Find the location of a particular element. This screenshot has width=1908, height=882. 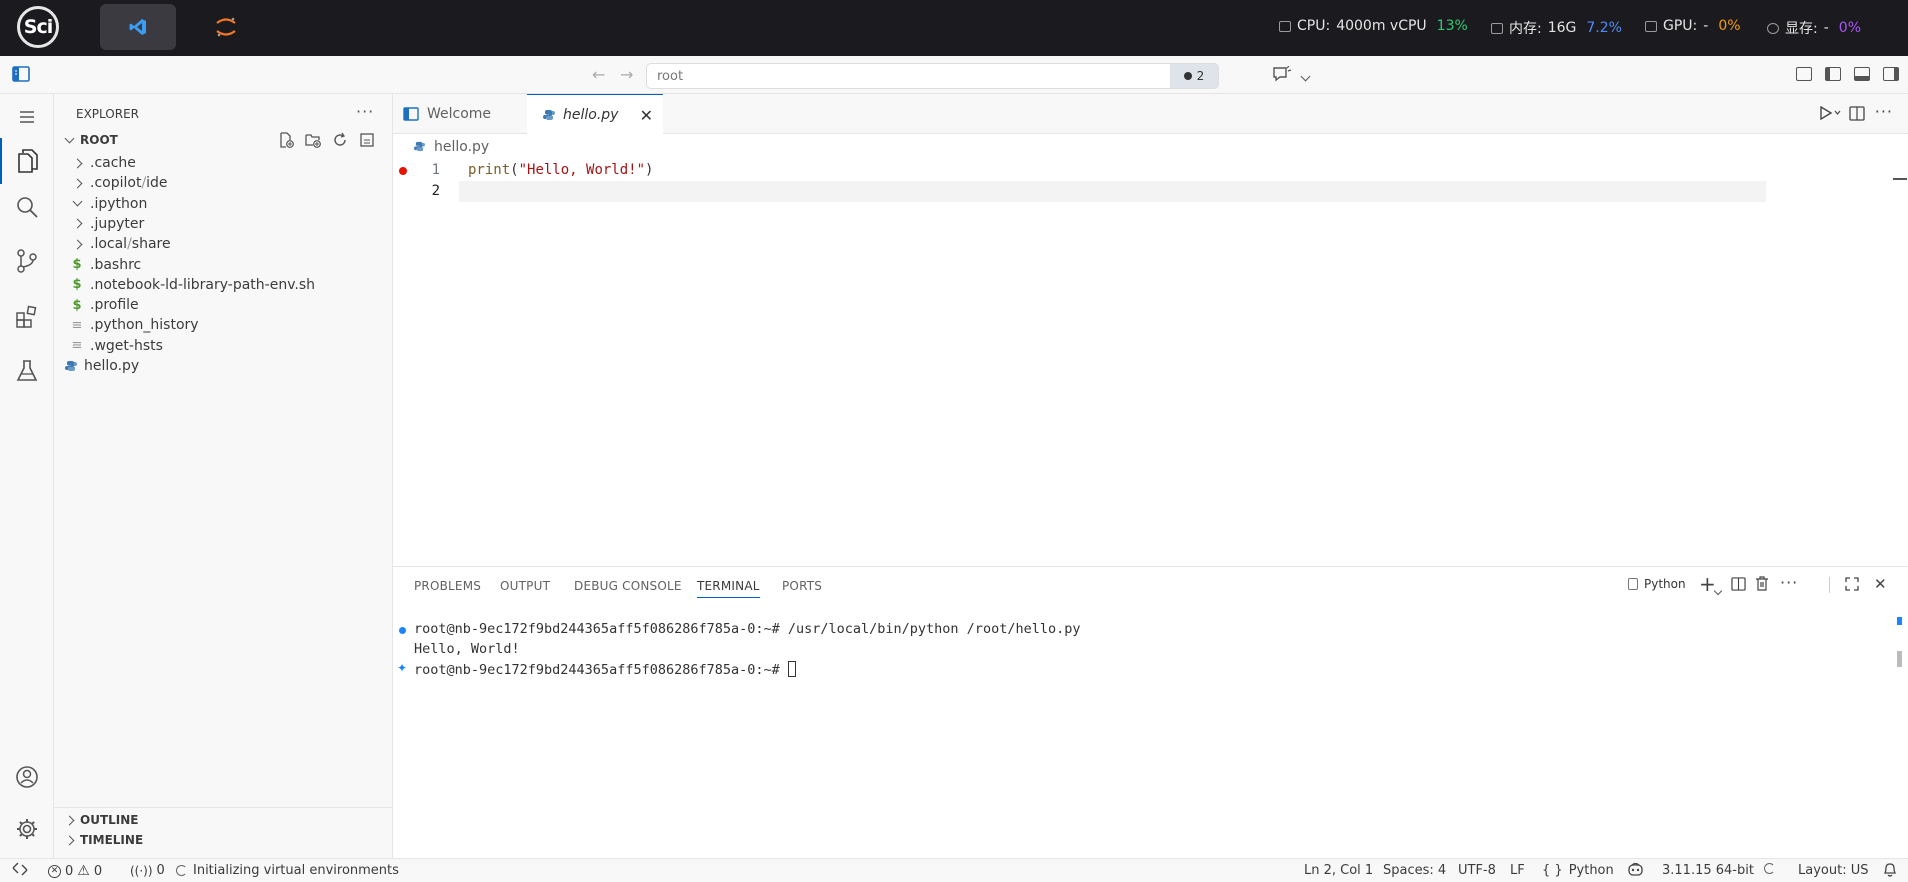

toggle-panel-icon is located at coordinates (1862, 74).